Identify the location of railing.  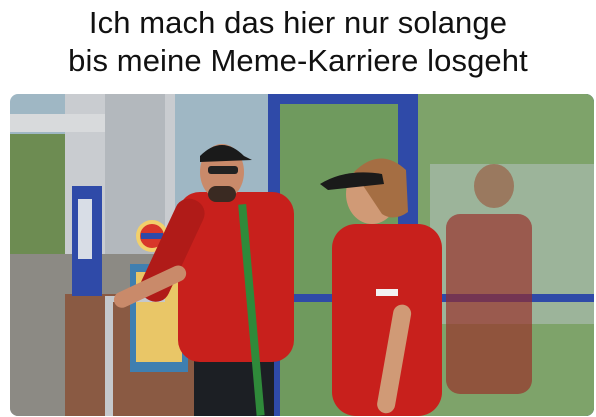
(109, 356).